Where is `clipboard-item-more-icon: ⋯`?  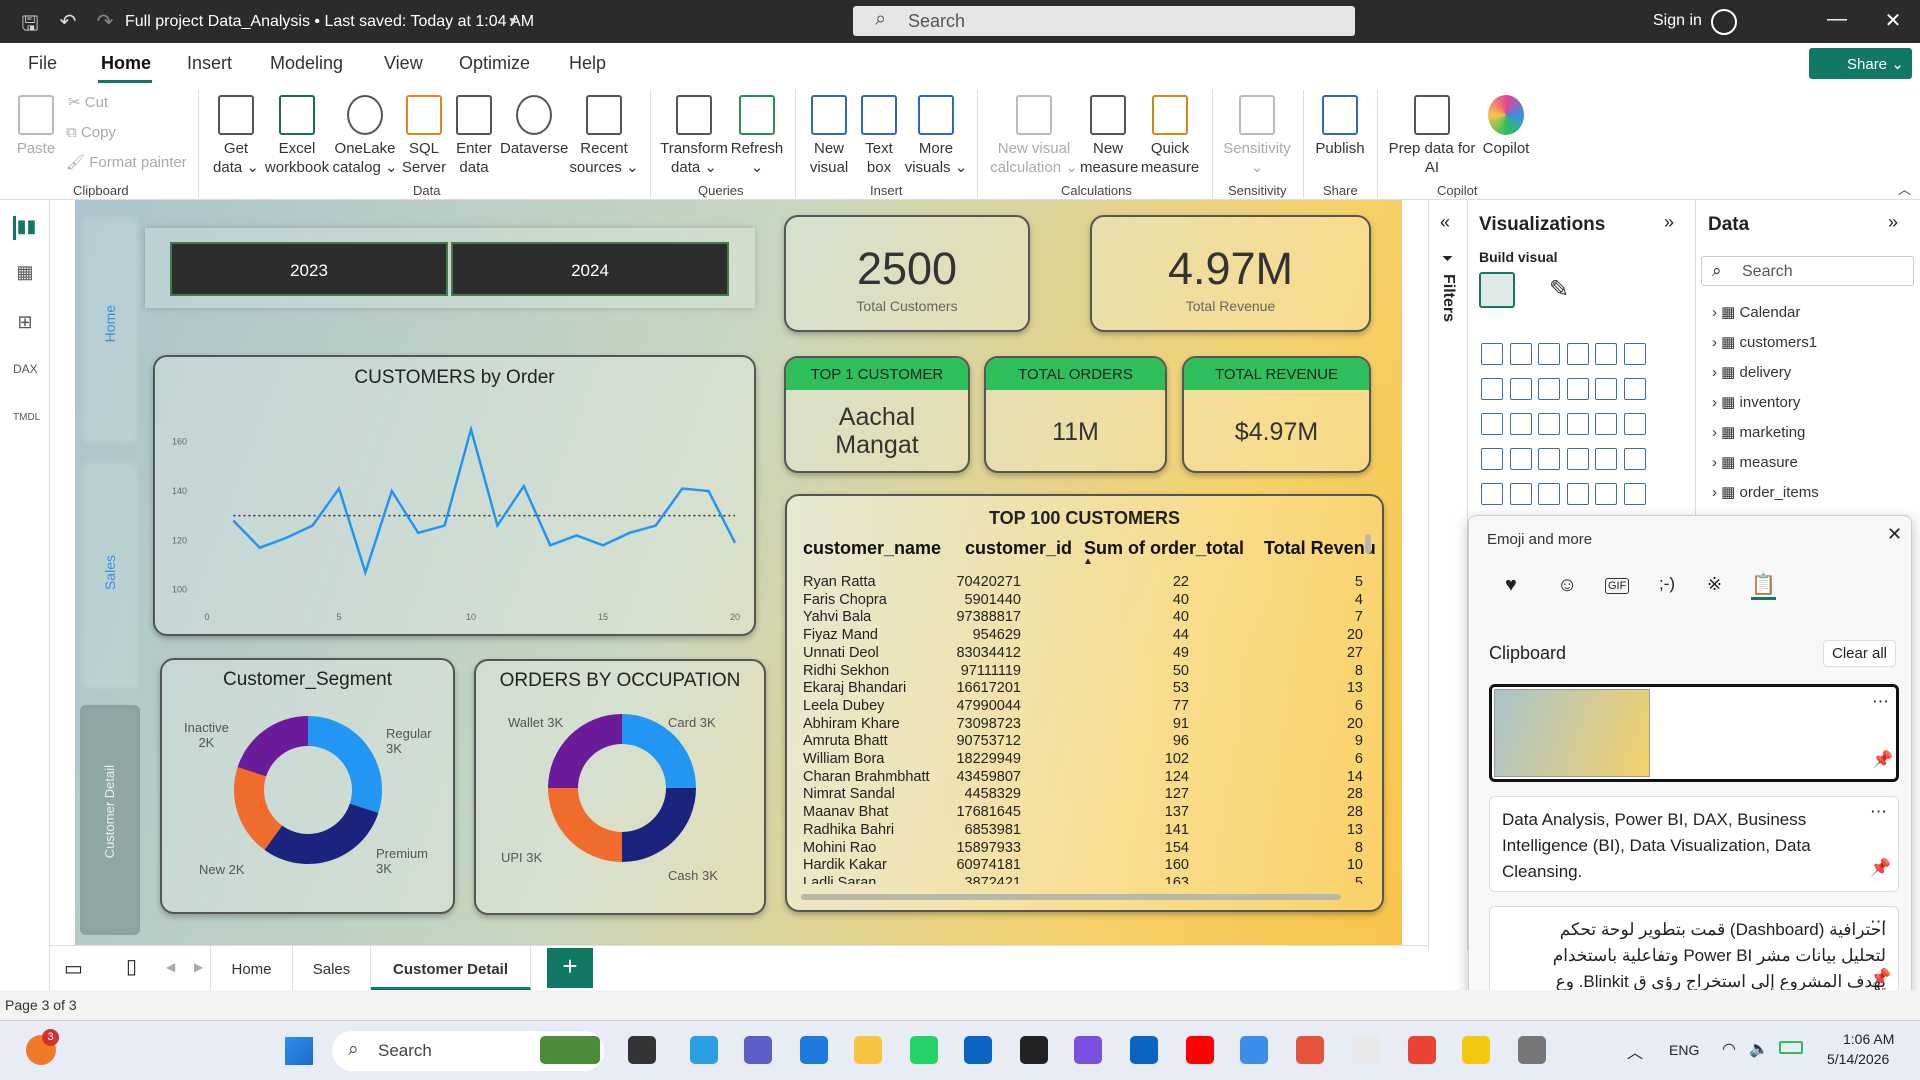
clipboard-item-more-icon: ⋯ is located at coordinates (1878, 812).